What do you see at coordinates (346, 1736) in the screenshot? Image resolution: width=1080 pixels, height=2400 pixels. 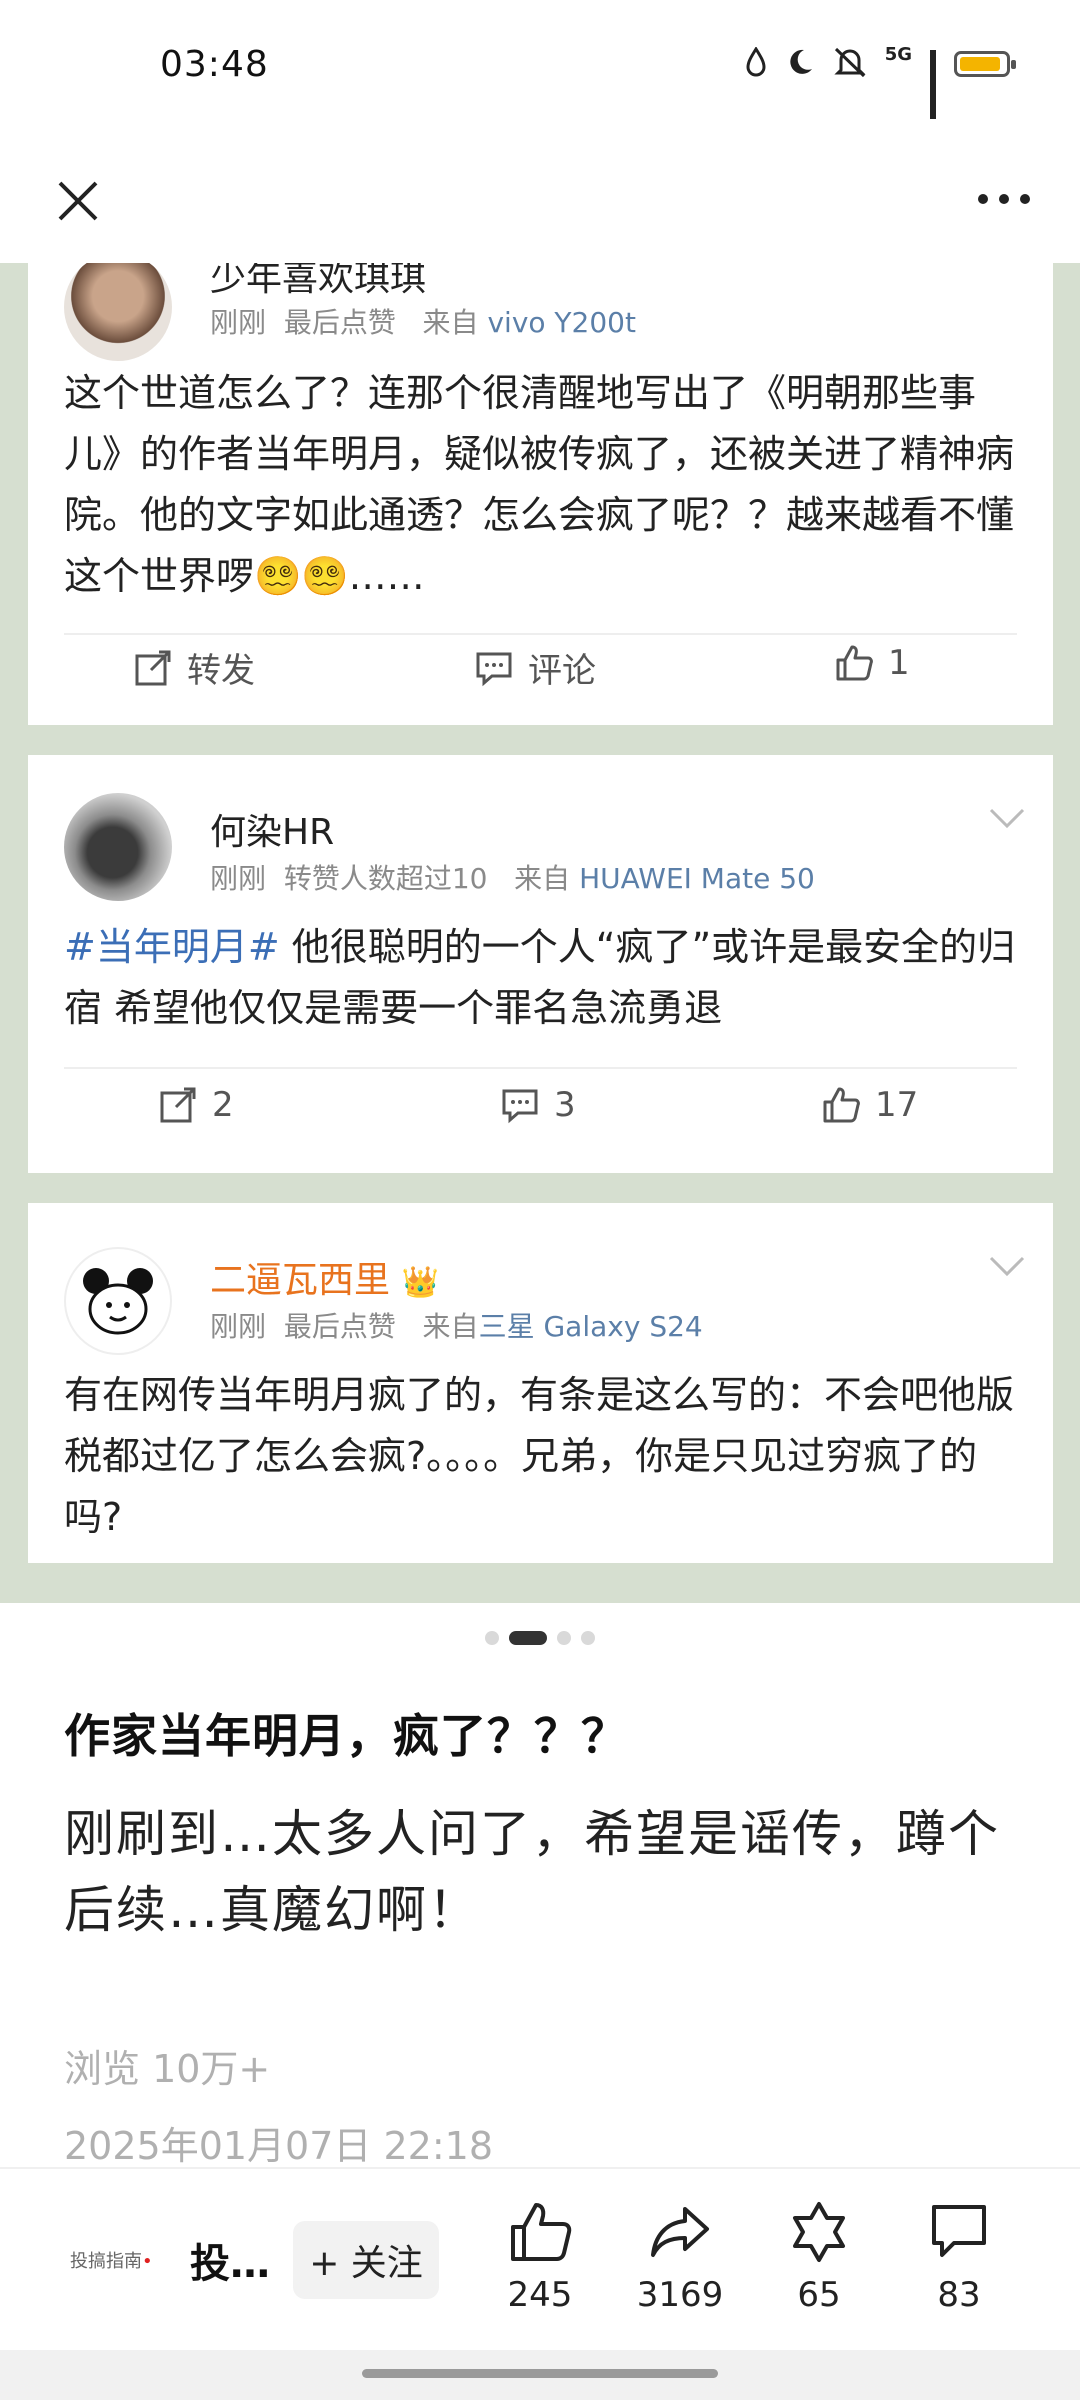 I see `post-title: 作家当年明月，疯了？？？` at bounding box center [346, 1736].